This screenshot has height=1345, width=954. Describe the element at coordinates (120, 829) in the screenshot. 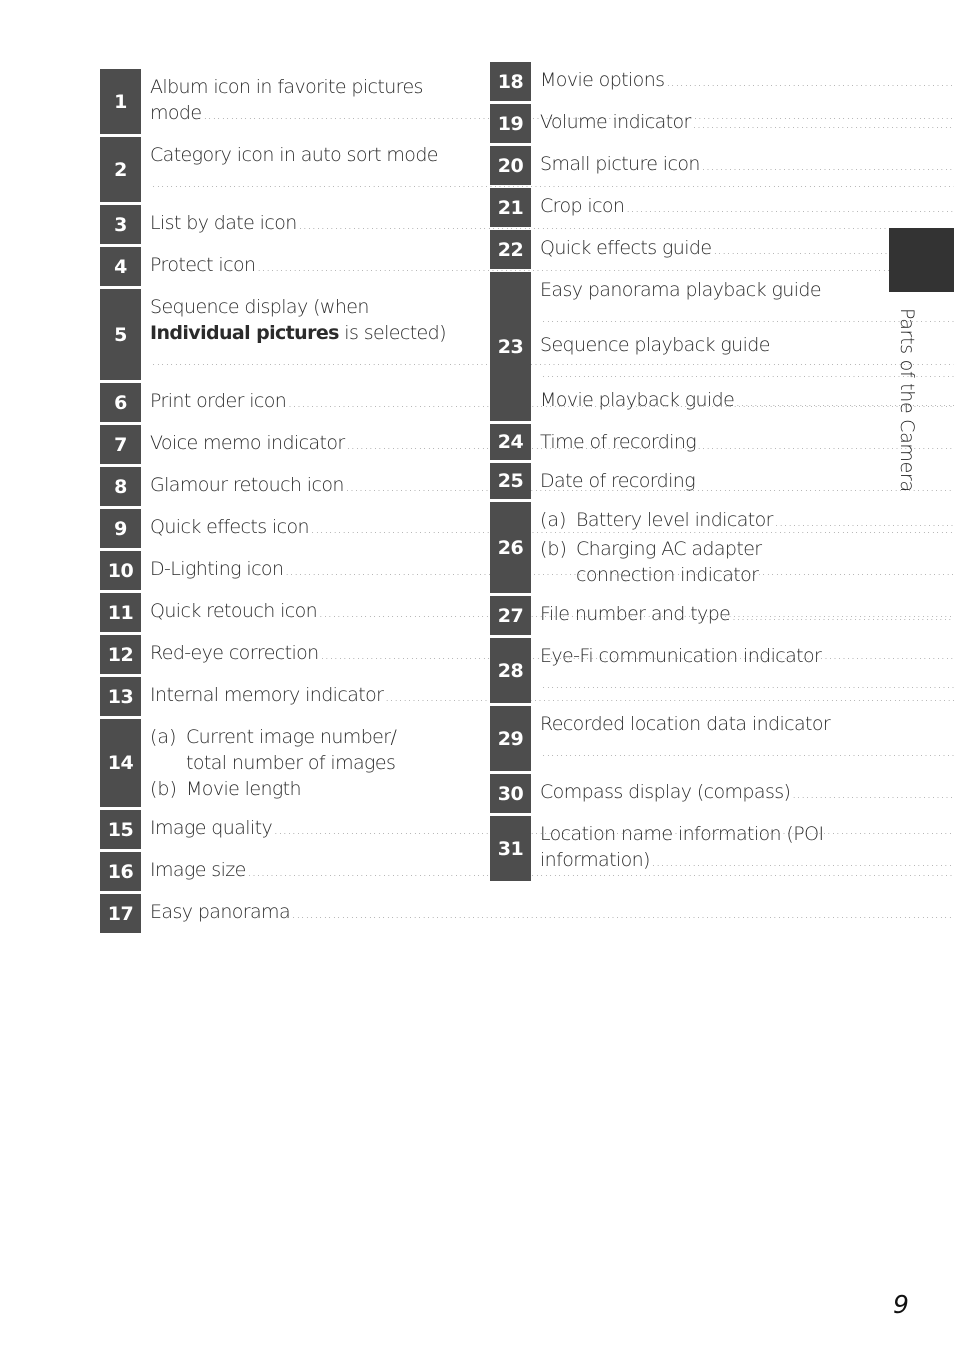

I see `callout-number-box: 15` at that location.